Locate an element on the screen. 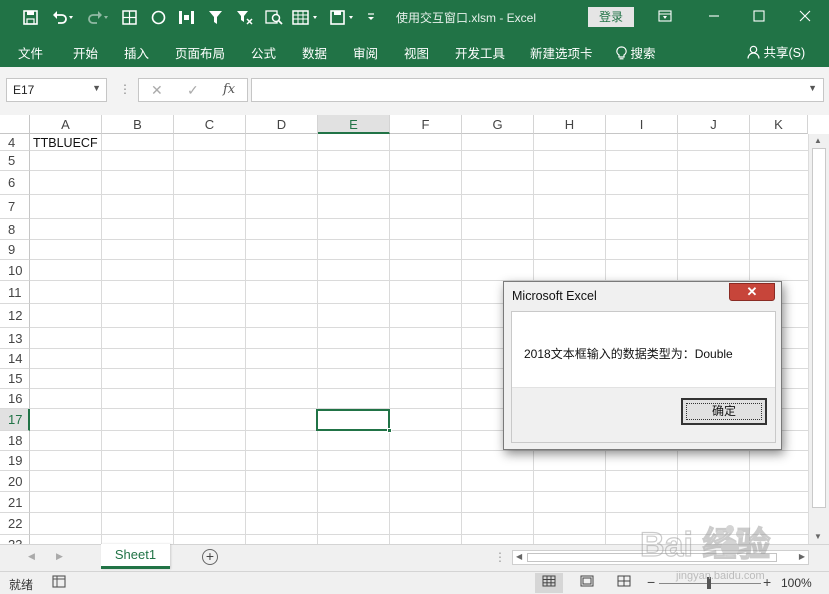  tab-developer: 开发工具 is located at coordinates (480, 52).